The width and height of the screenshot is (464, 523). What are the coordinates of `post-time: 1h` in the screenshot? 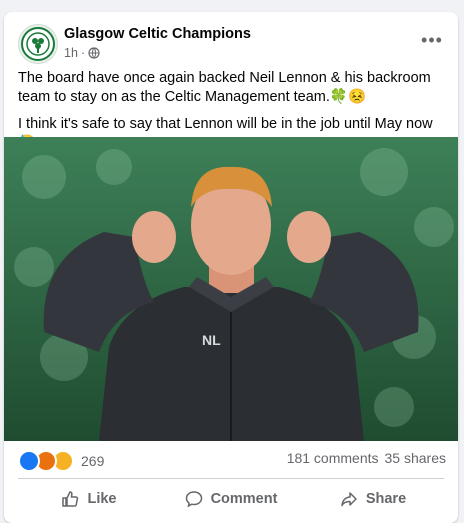 It's located at (71, 53).